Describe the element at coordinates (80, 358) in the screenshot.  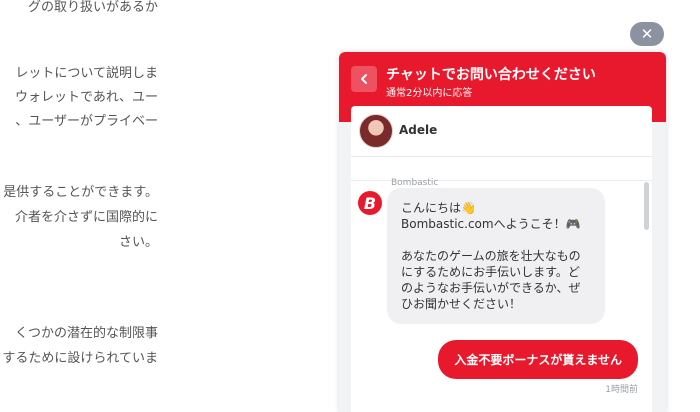
I see `article-line: するために設けられていま` at that location.